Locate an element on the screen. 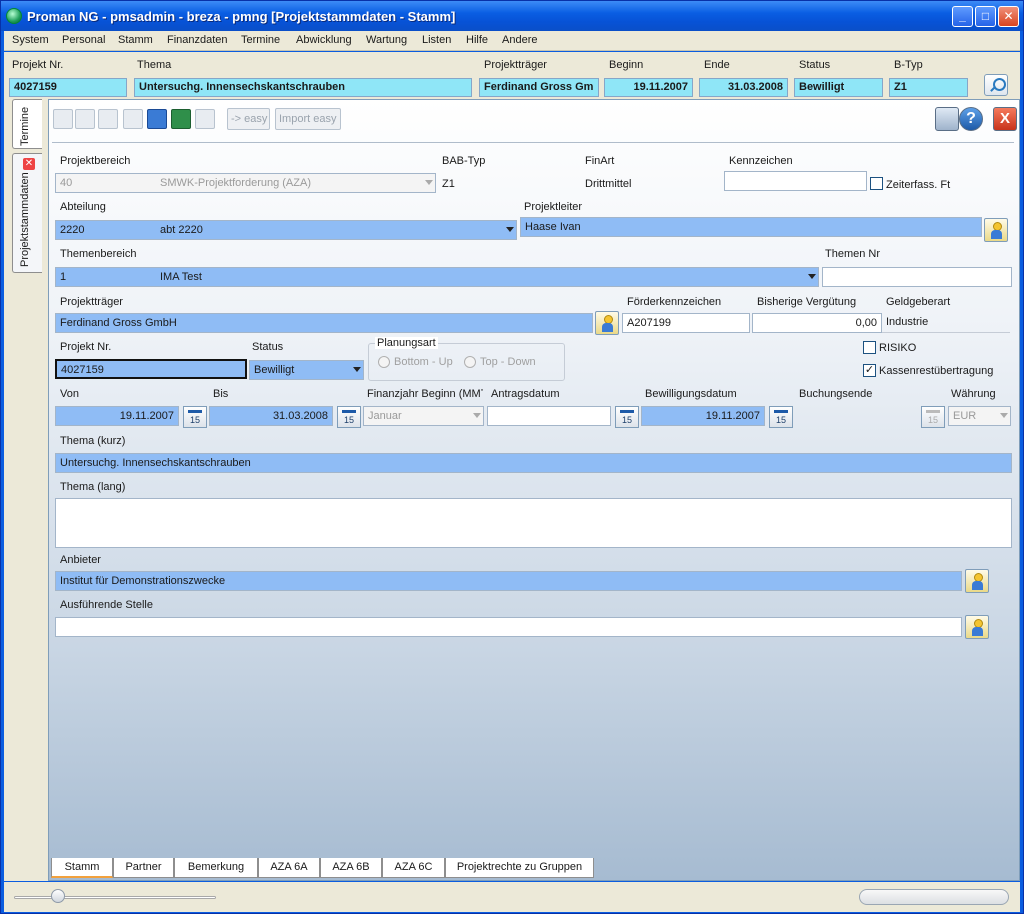  status-select: Bewilligt is located at coordinates (306, 370).